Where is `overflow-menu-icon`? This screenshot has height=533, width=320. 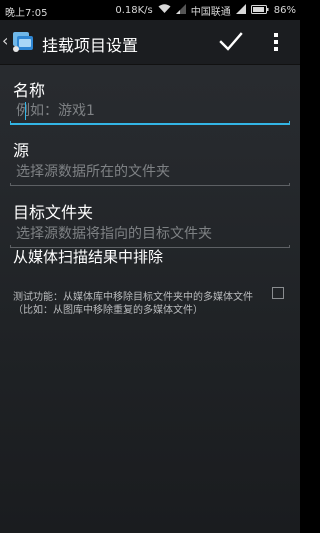
overflow-menu-icon is located at coordinates (276, 42).